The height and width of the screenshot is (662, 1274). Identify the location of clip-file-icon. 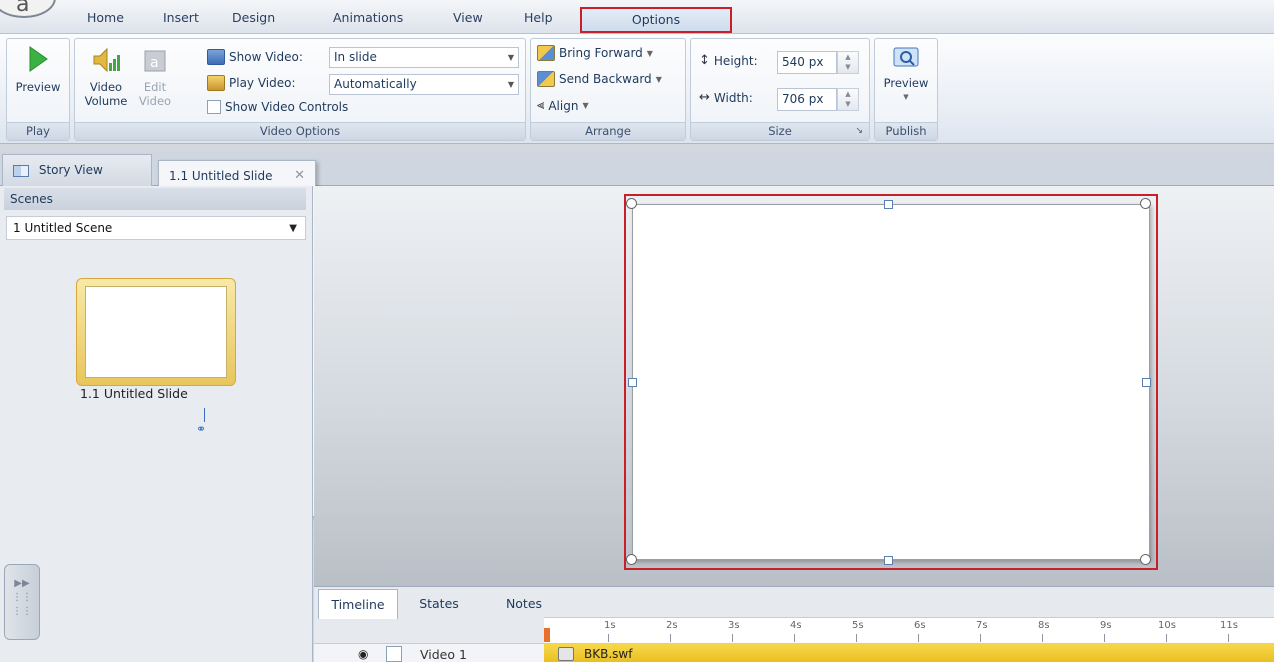
(566, 654).